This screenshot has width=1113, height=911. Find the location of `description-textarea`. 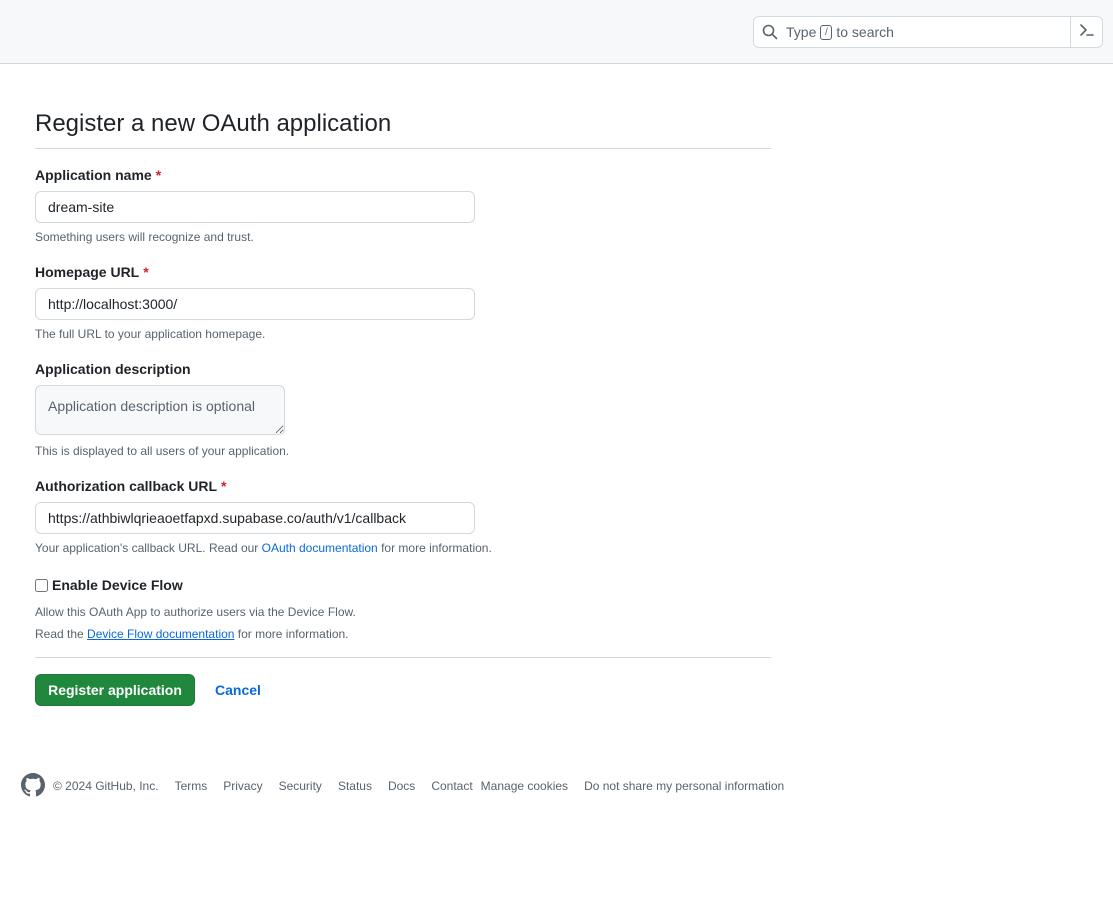

description-textarea is located at coordinates (160, 410).